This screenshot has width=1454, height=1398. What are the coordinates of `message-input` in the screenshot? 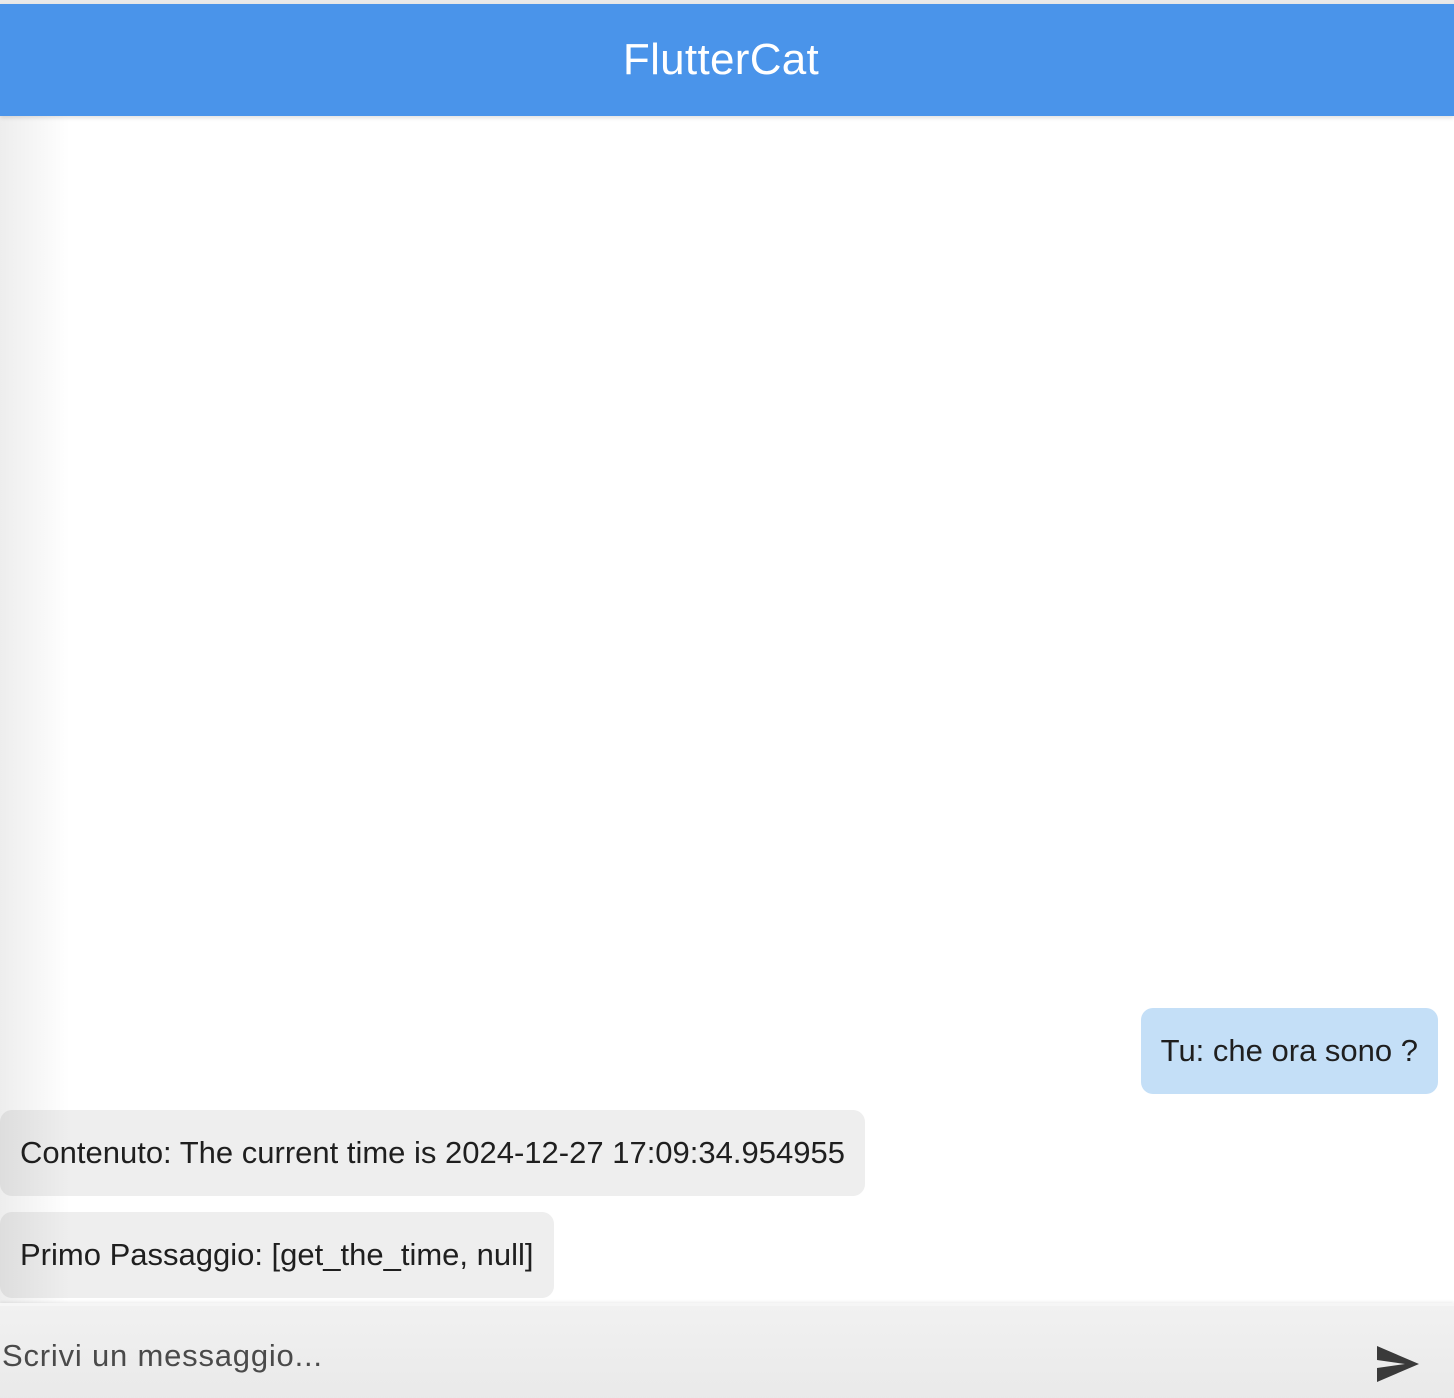 It's located at (651, 1356).